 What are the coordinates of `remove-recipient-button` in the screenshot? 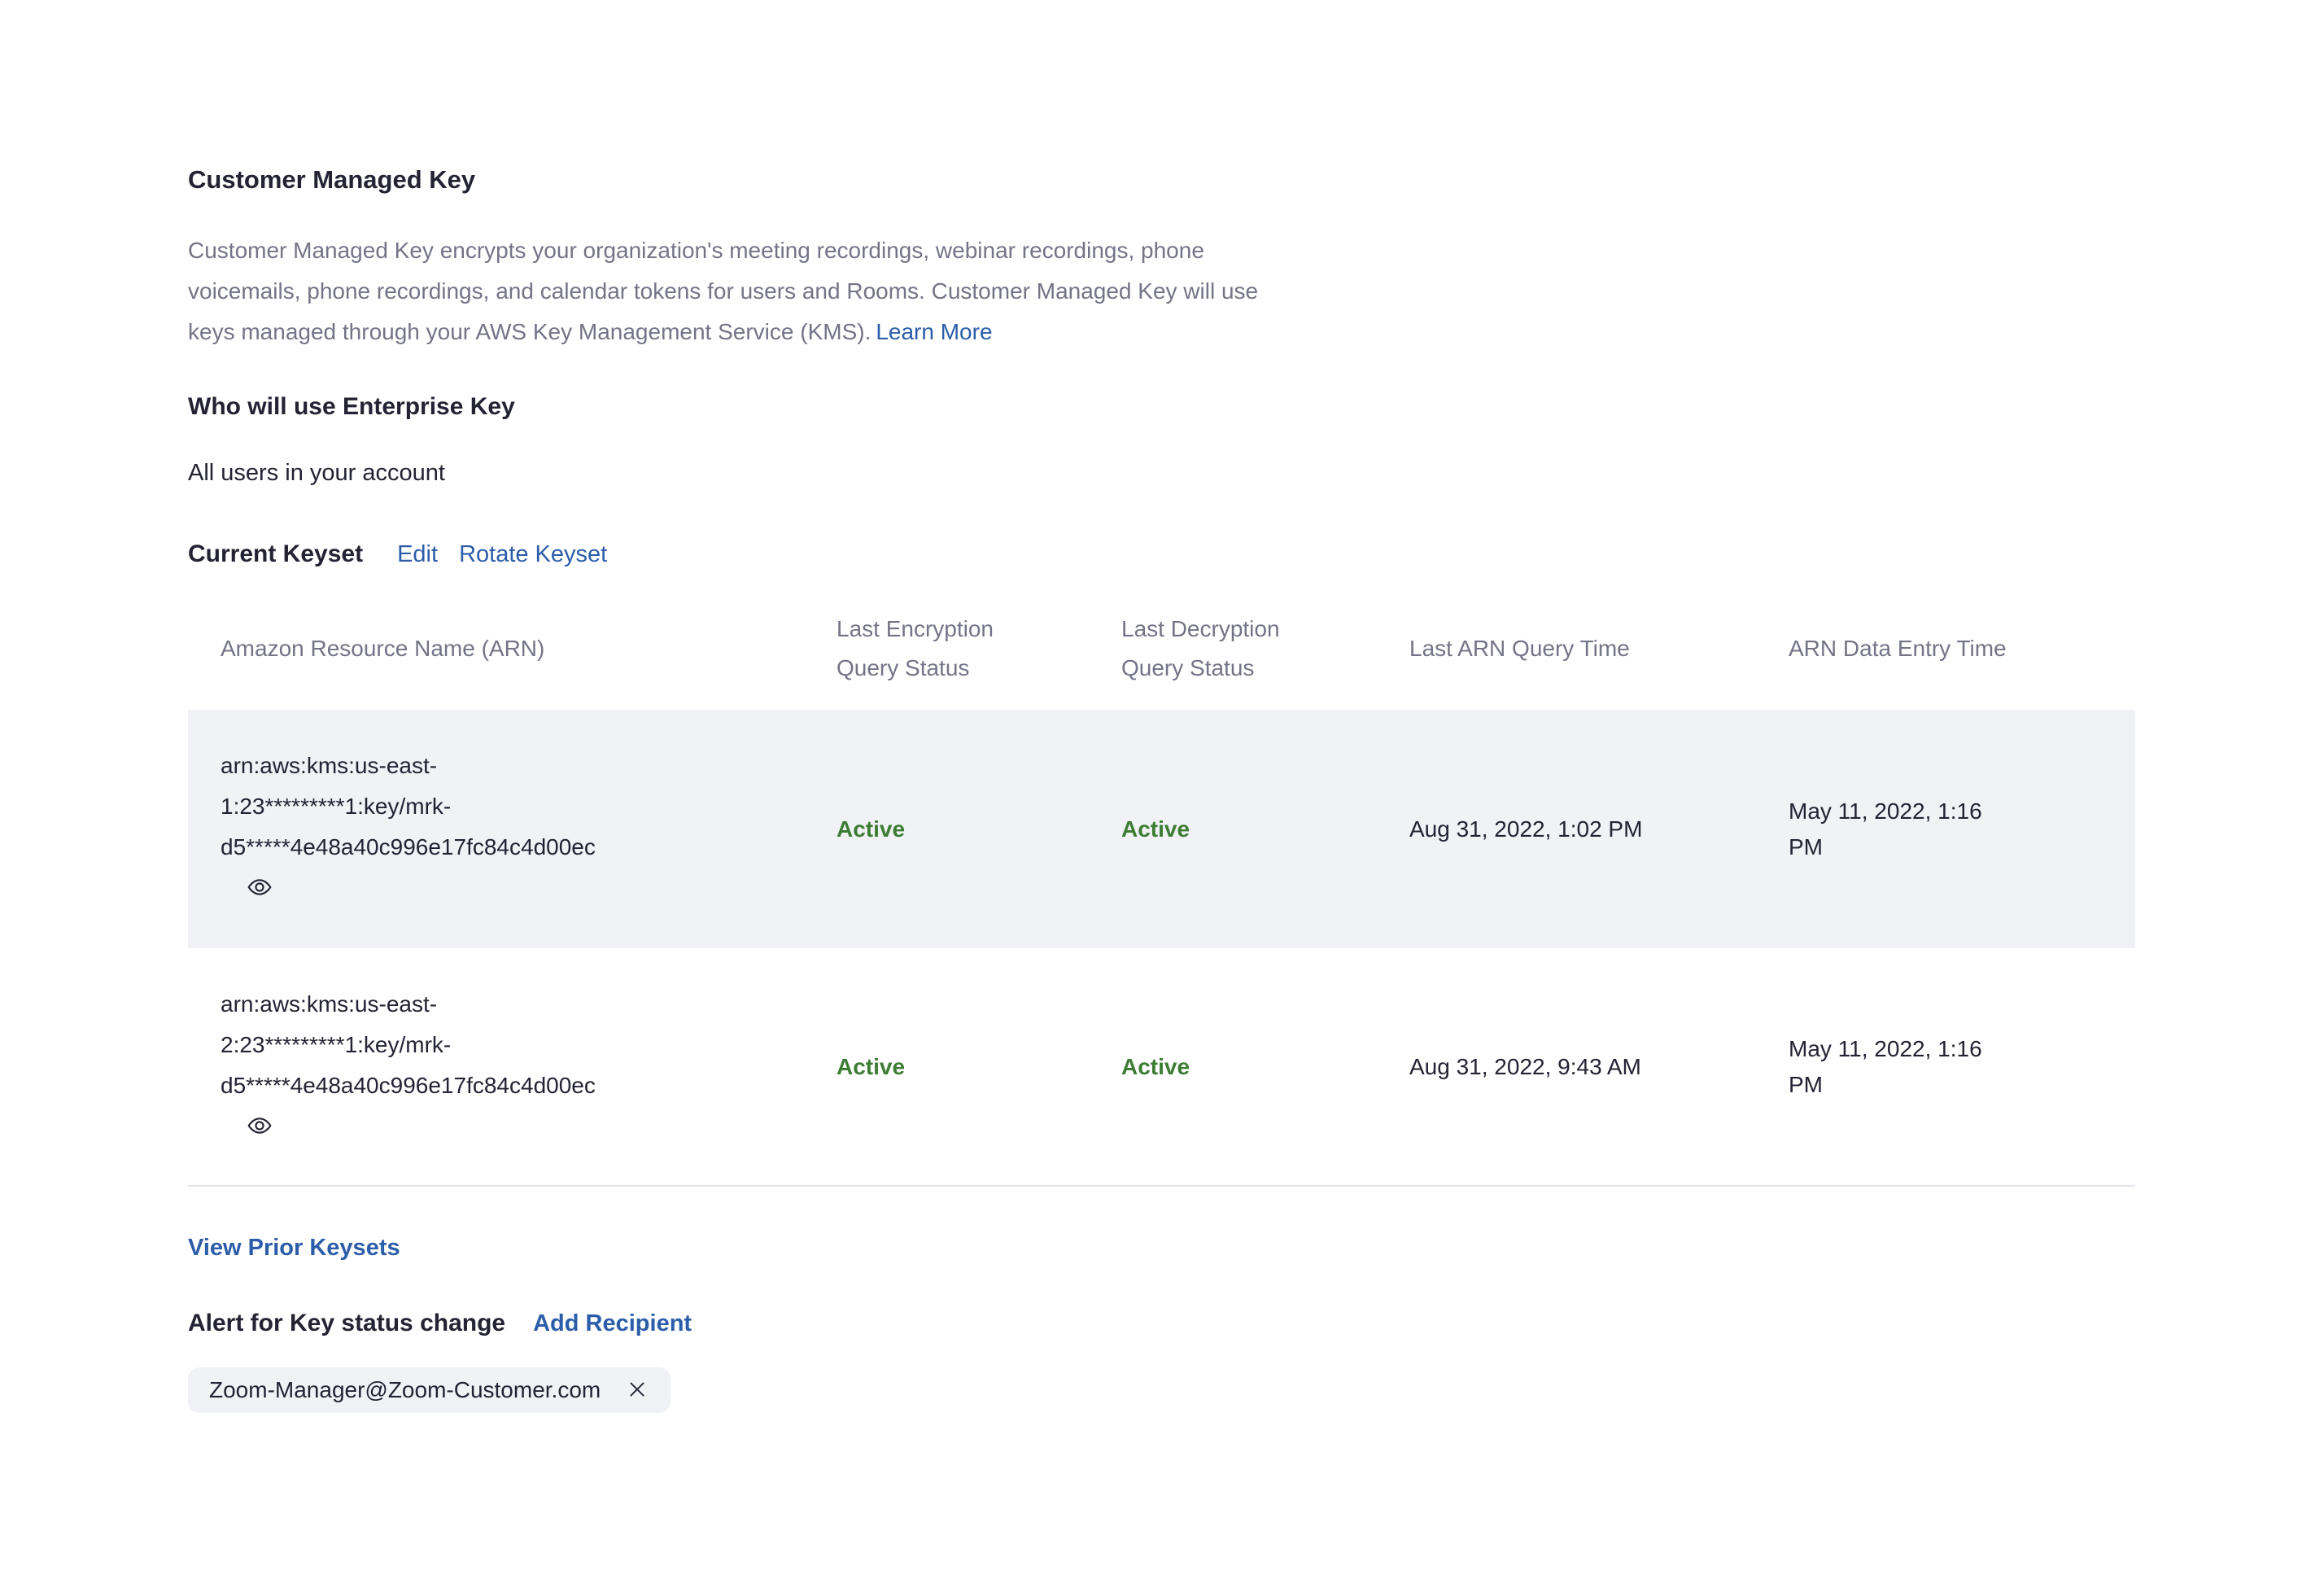 It's located at (637, 1390).